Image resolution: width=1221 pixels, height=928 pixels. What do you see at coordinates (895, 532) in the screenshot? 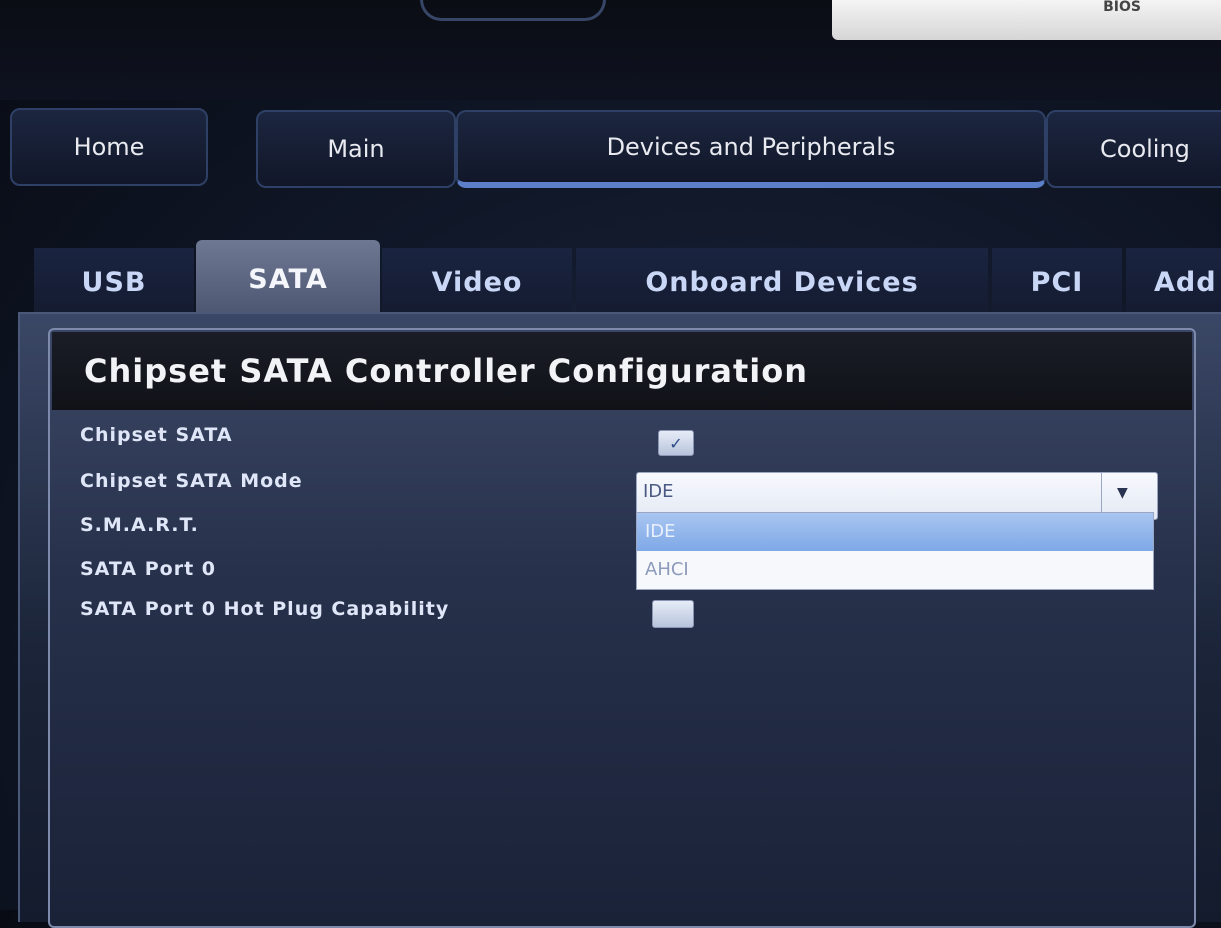
I see `option-ide: IDE` at bounding box center [895, 532].